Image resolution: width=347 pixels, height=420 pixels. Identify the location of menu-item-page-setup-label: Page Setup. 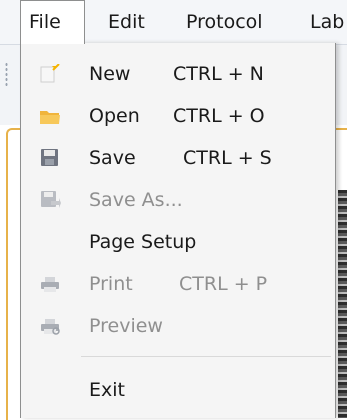
(143, 242).